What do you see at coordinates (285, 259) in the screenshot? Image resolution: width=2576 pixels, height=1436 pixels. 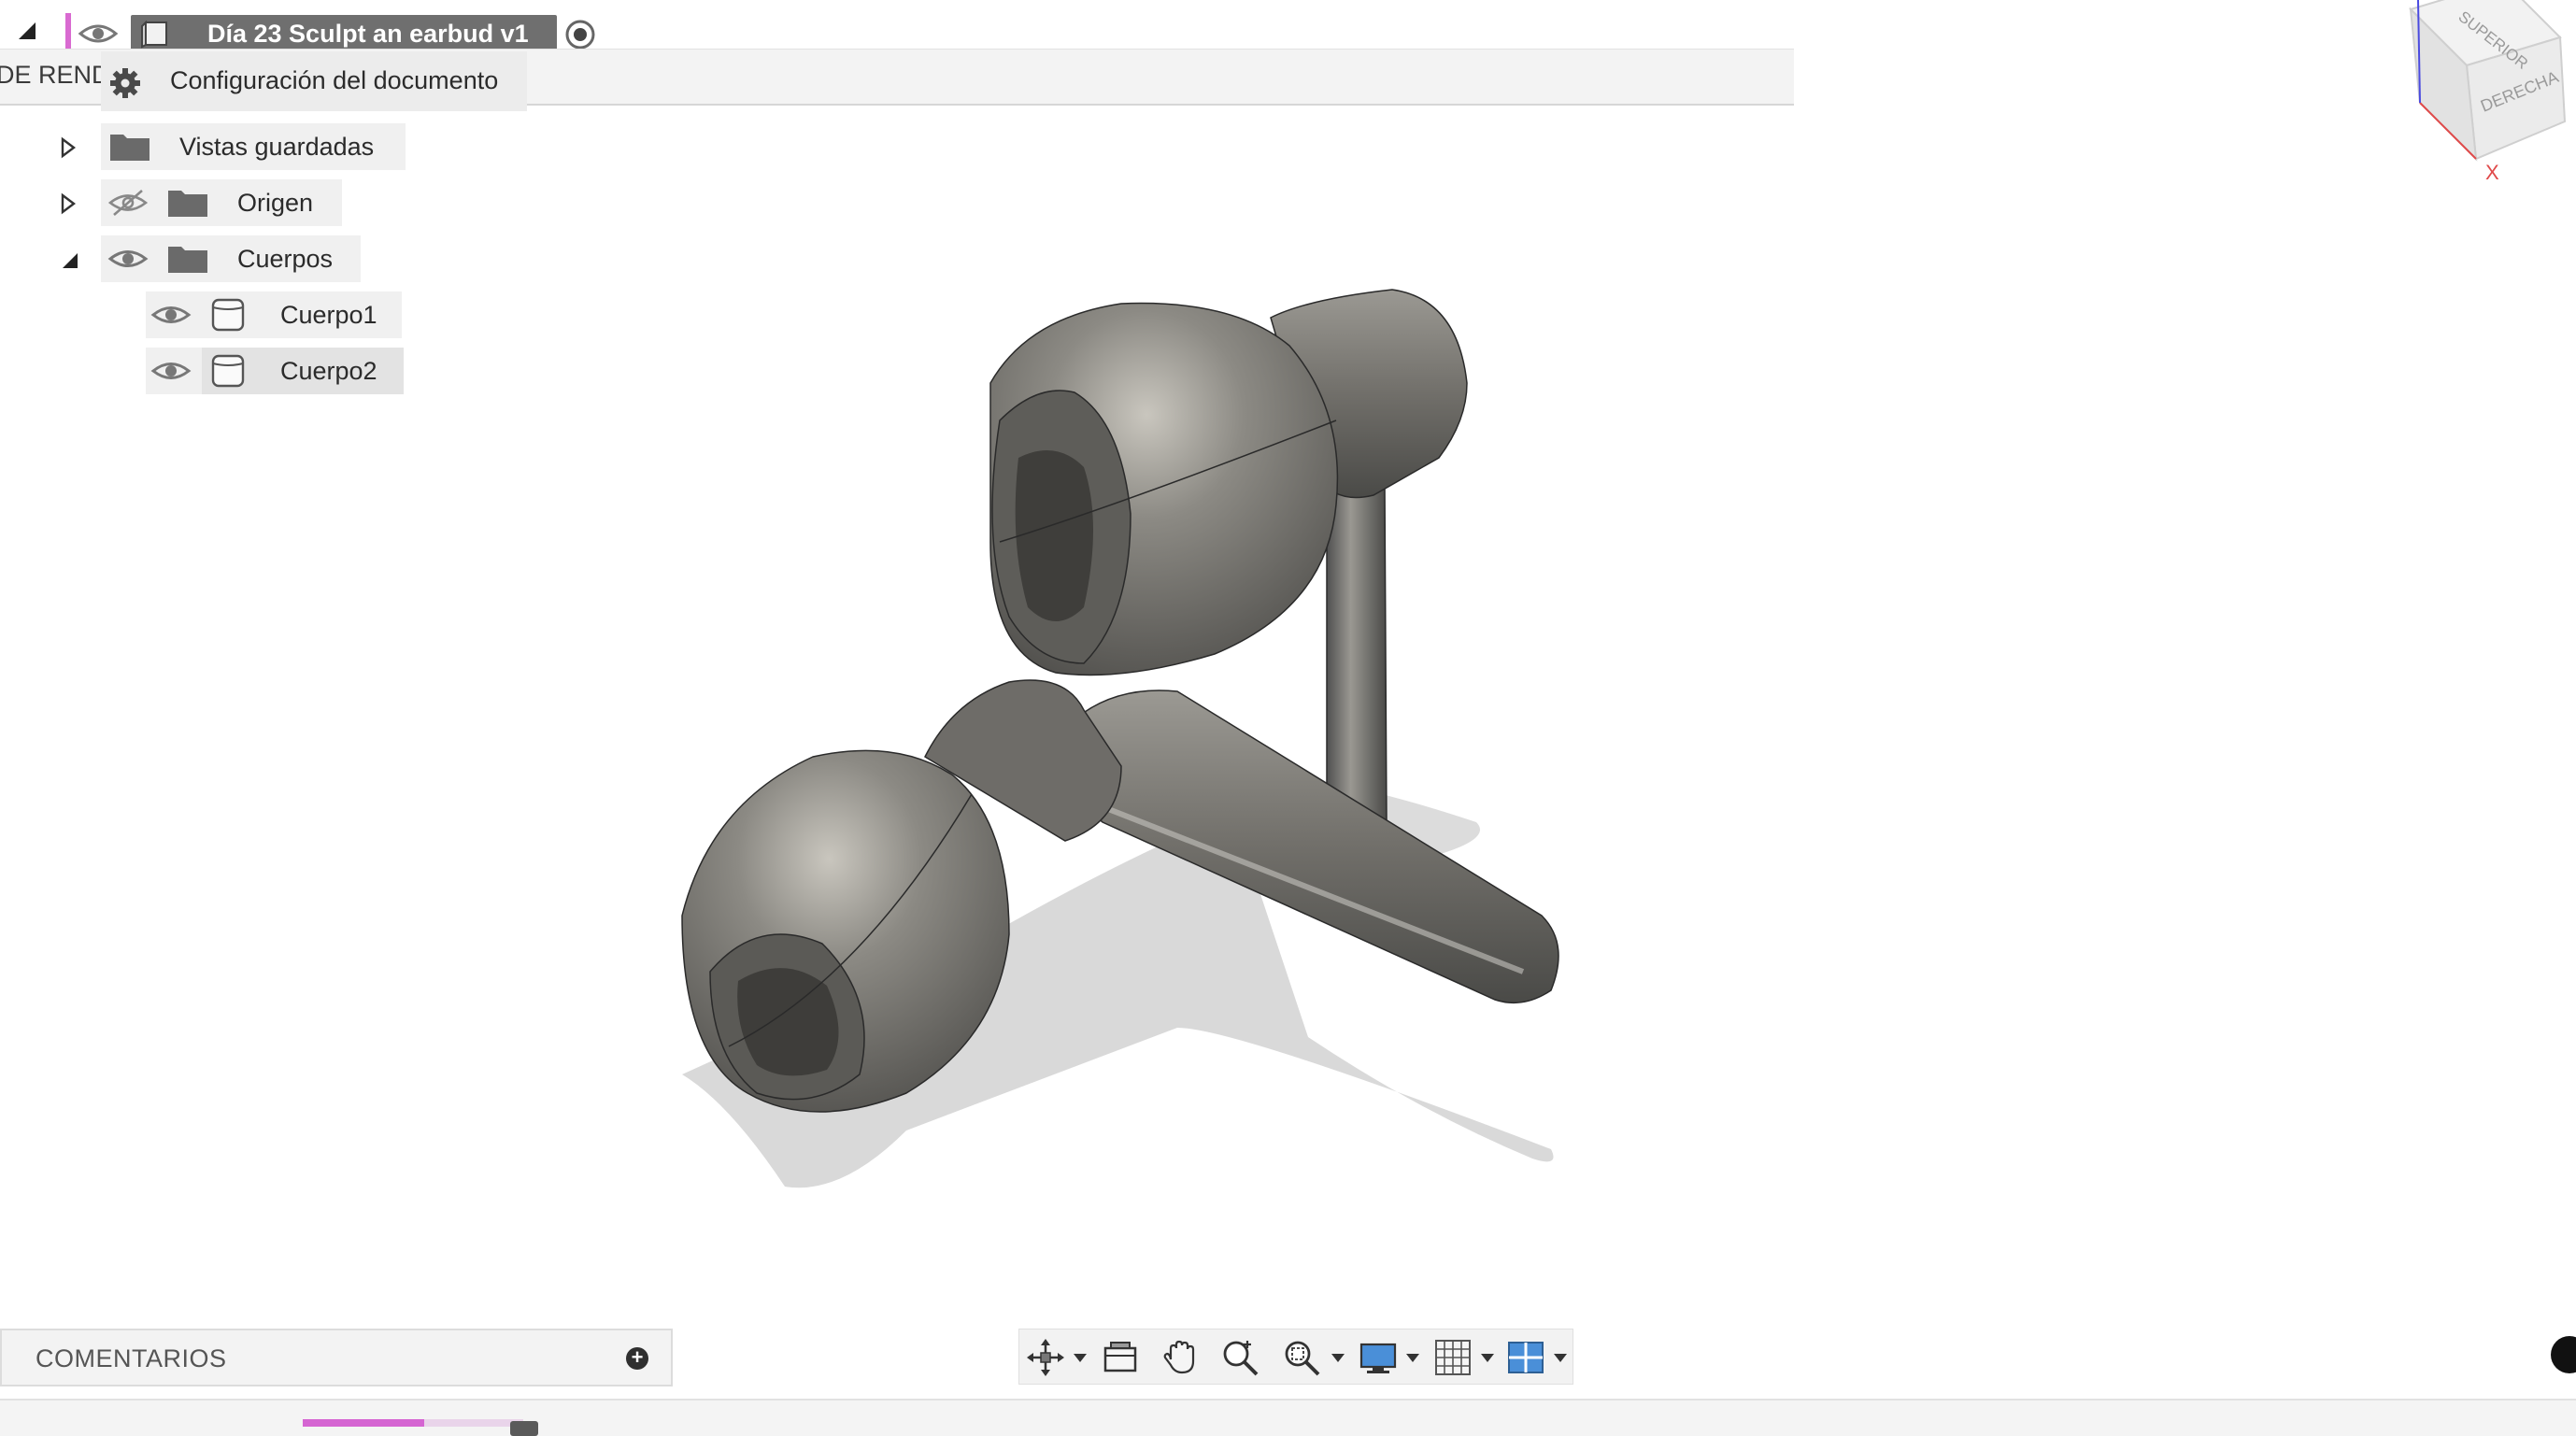 I see `tree-item-label: Cuerpos` at bounding box center [285, 259].